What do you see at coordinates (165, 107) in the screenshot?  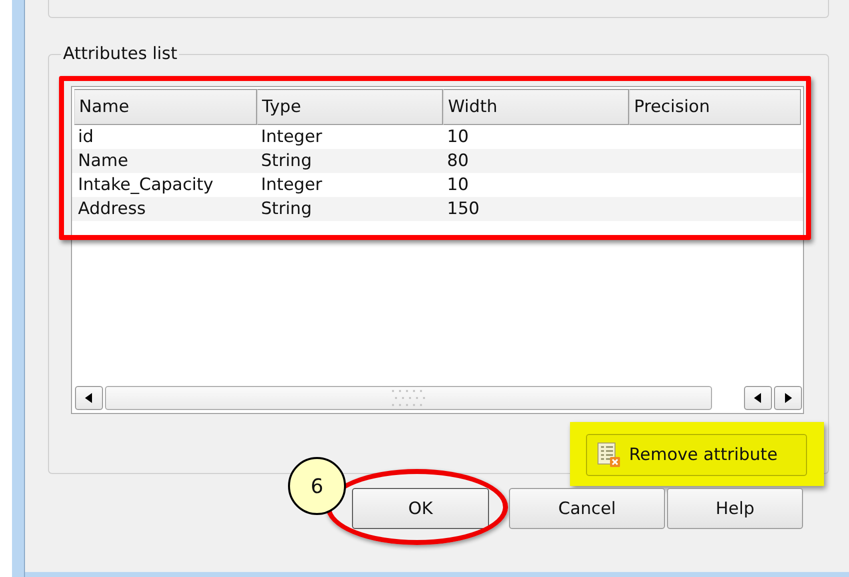 I see `column-header: Name` at bounding box center [165, 107].